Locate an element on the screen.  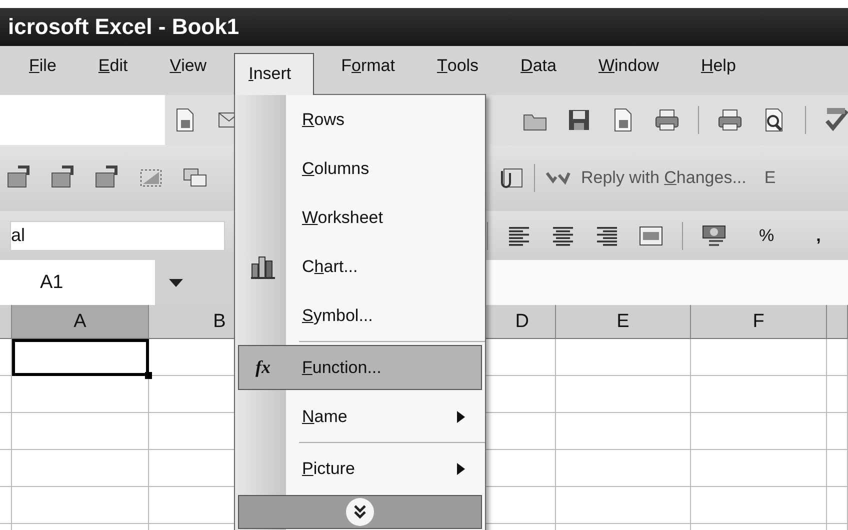
column-header: E is located at coordinates (623, 322).